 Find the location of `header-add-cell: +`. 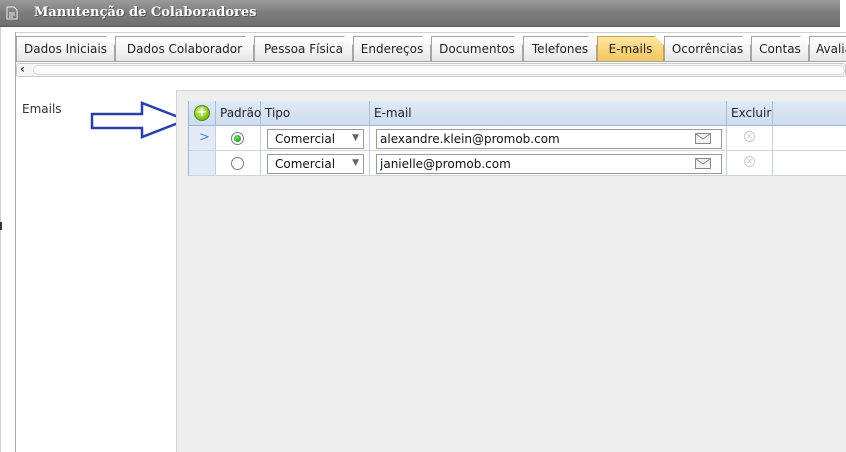

header-add-cell: + is located at coordinates (202, 113).